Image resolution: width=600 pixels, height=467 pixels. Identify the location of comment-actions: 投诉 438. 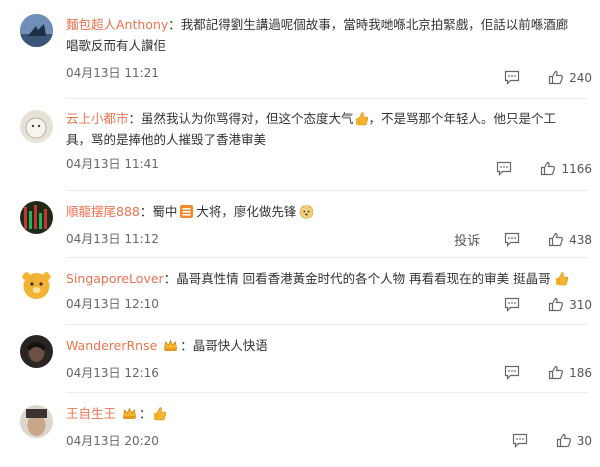
(523, 240).